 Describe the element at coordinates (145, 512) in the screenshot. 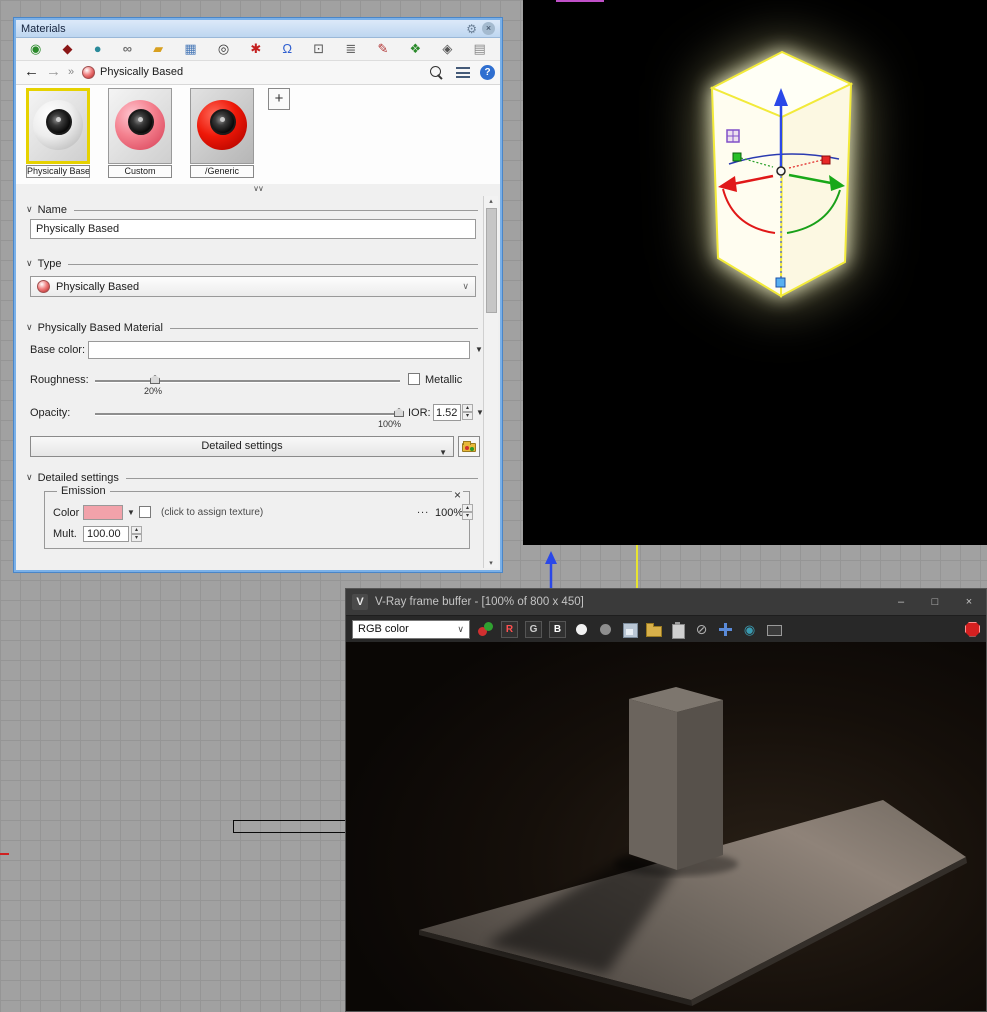

I see `emission-texture-checkbox` at that location.